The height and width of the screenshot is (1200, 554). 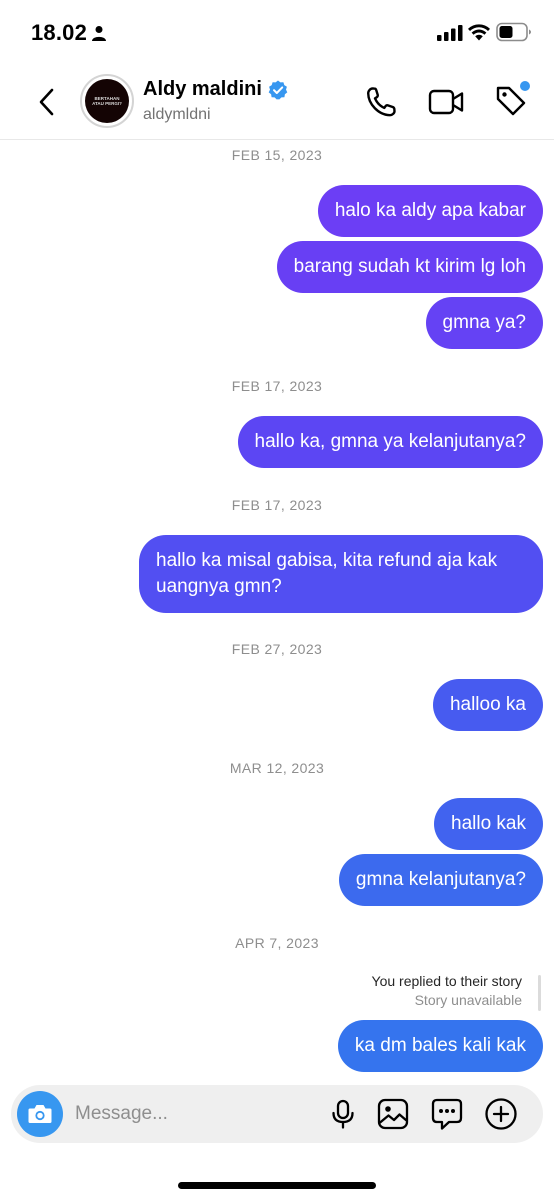 What do you see at coordinates (450, 33) in the screenshot?
I see `signal-icon` at bounding box center [450, 33].